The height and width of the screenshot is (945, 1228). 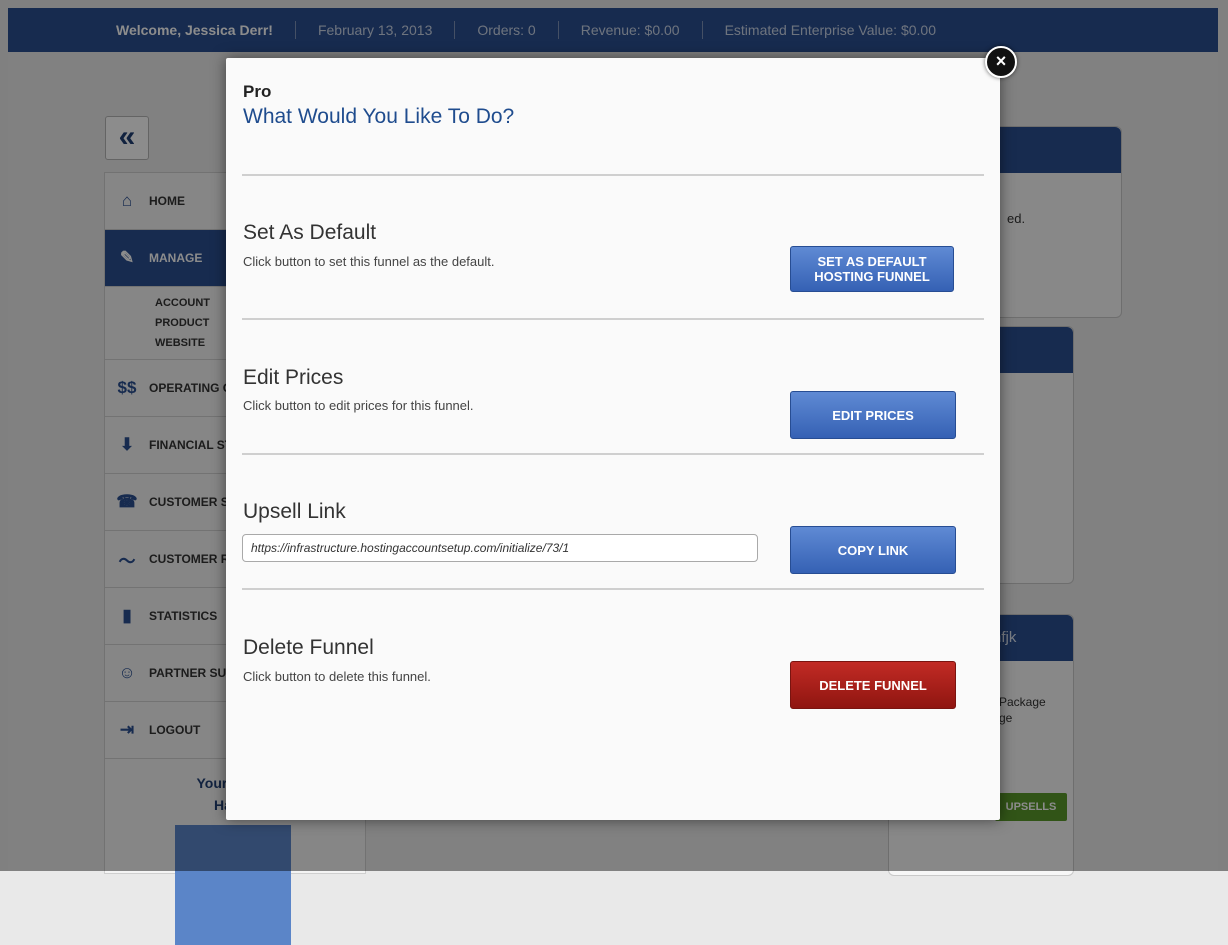 I want to click on section-title-delete-funnel: Delete Funnel, so click(x=308, y=647).